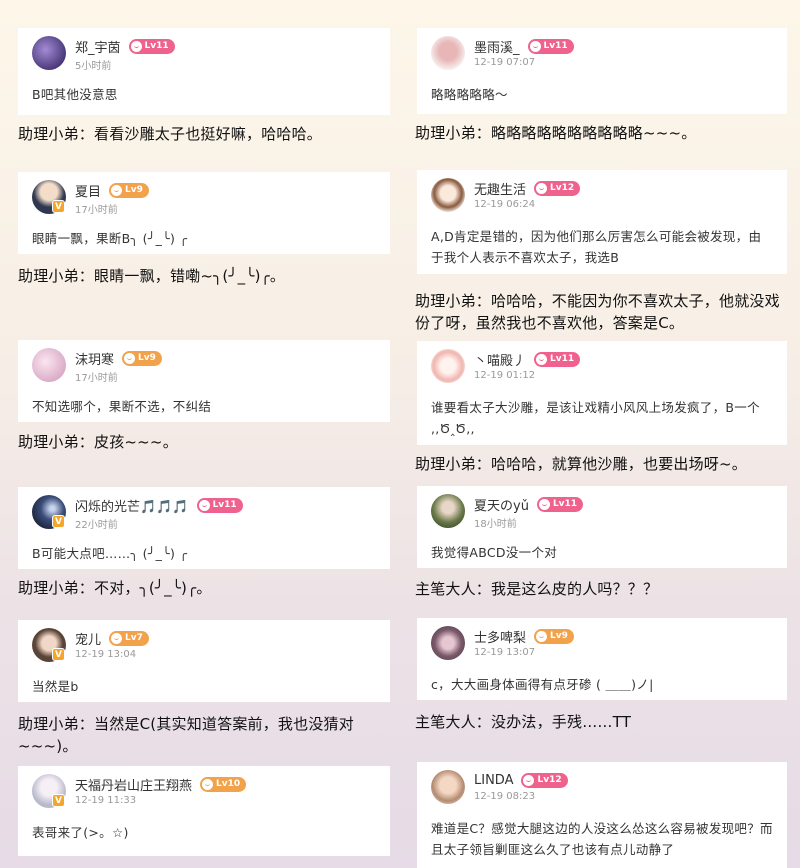 The image size is (800, 868). I want to click on mouse-avatar, so click(448, 643).